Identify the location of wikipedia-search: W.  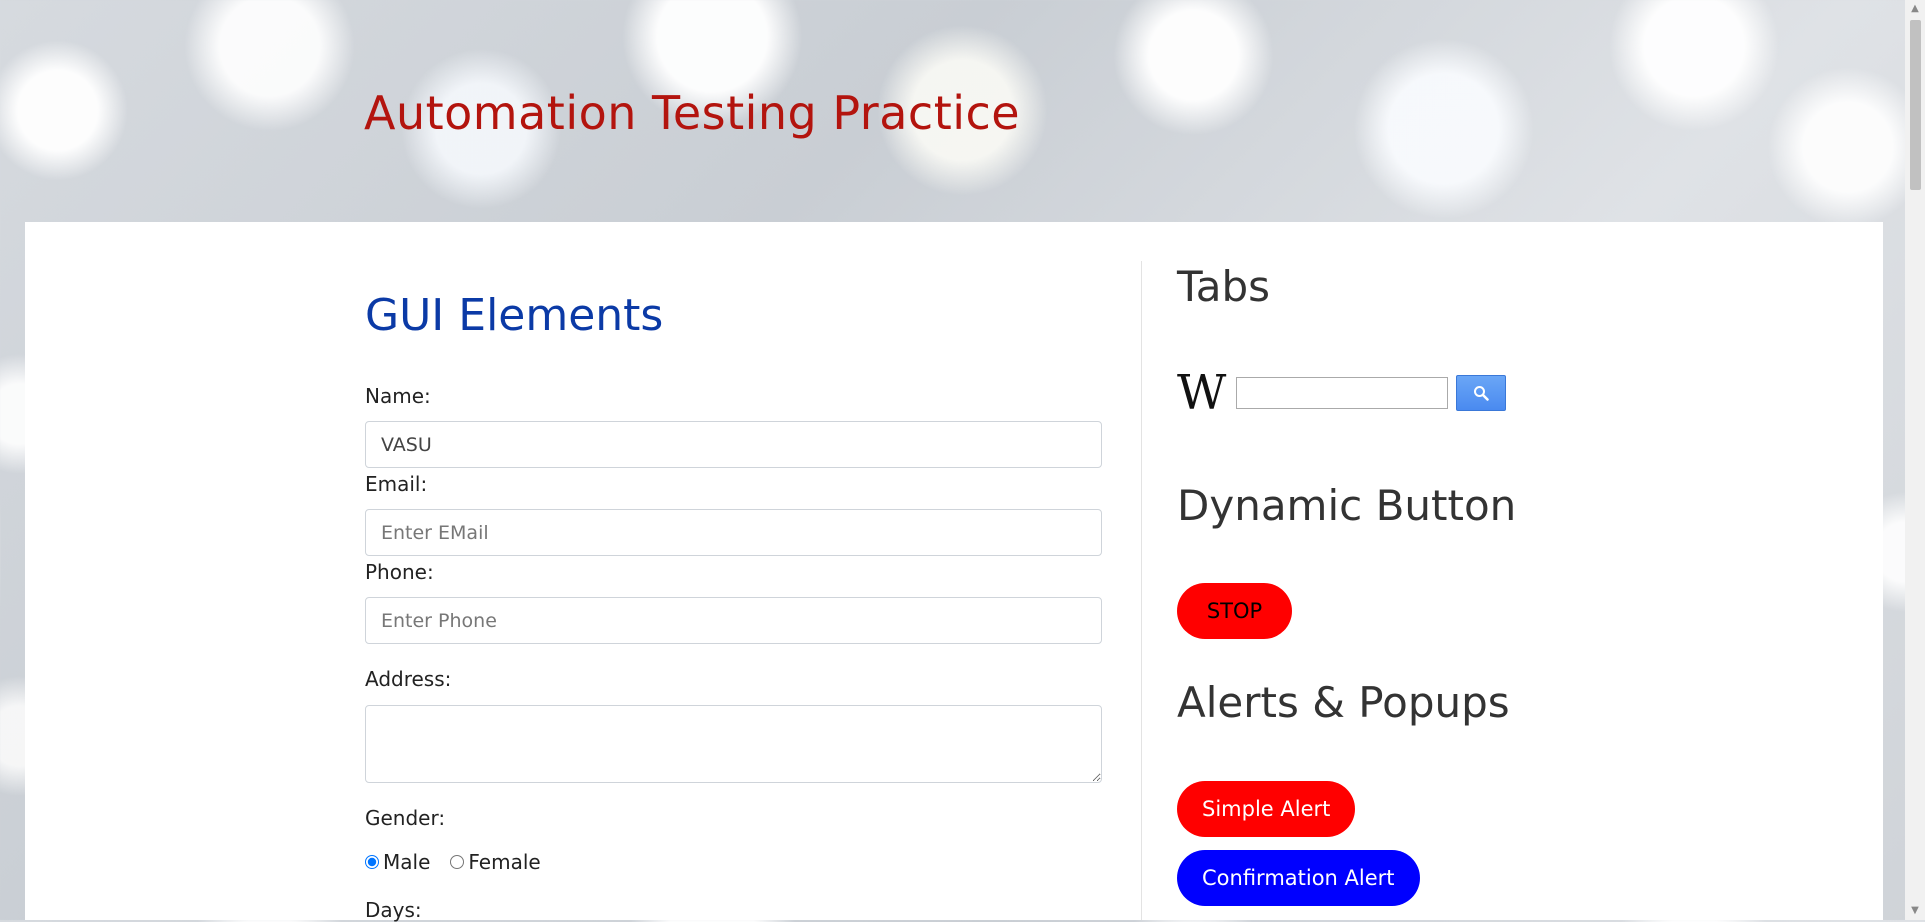
(1342, 393).